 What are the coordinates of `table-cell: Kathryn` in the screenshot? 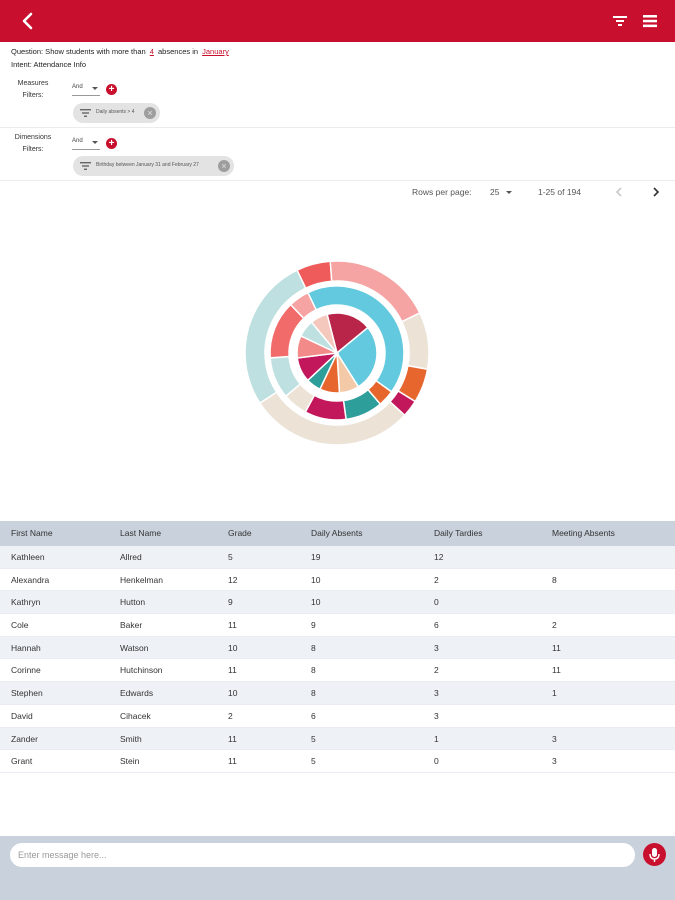 It's located at (26, 602).